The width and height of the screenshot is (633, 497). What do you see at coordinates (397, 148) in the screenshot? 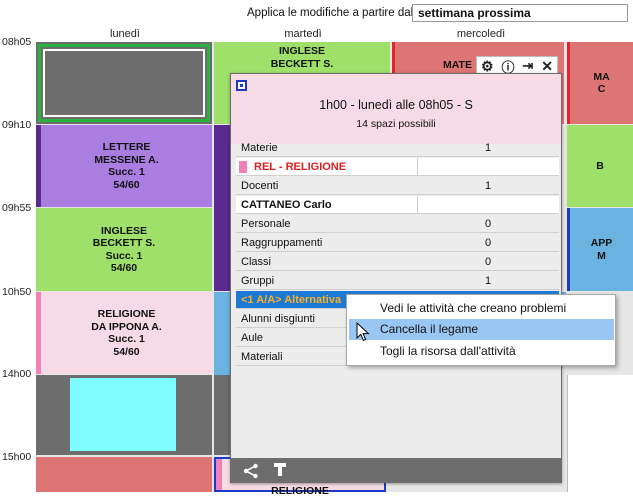
I see `row-materie: Materie 1` at bounding box center [397, 148].